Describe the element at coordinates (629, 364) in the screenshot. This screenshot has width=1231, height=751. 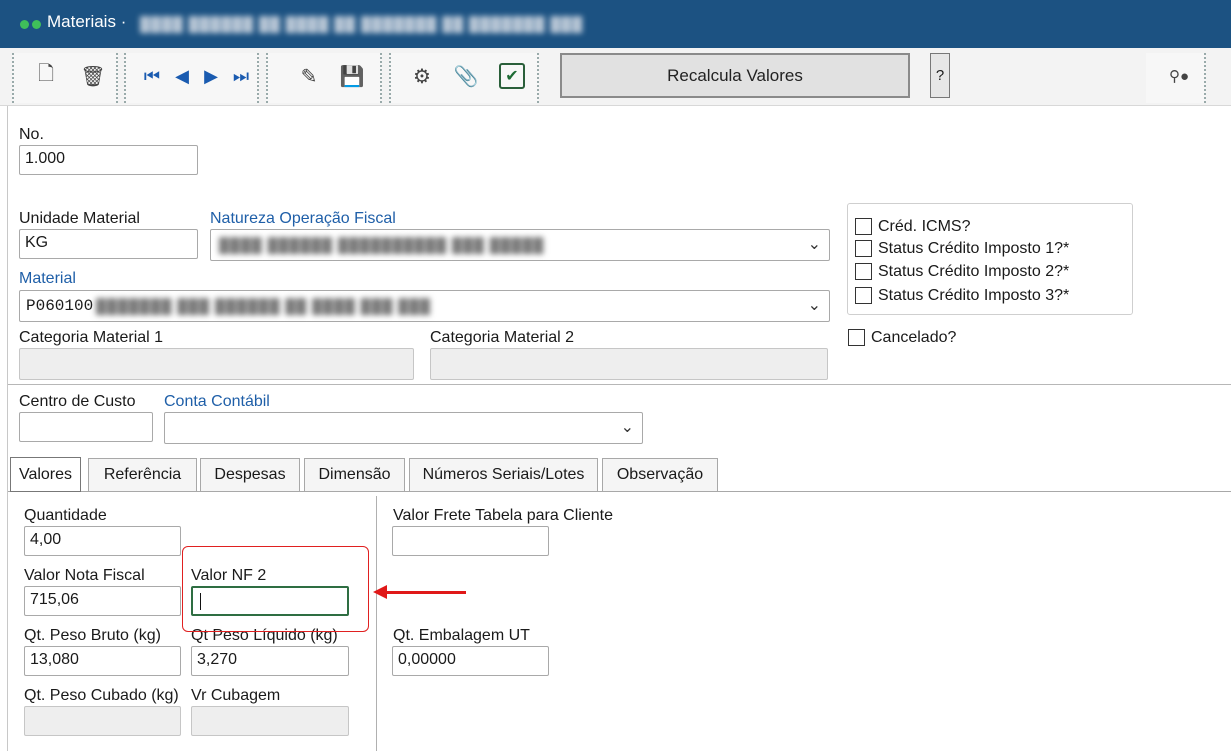
I see `categoria-material-2-input` at that location.